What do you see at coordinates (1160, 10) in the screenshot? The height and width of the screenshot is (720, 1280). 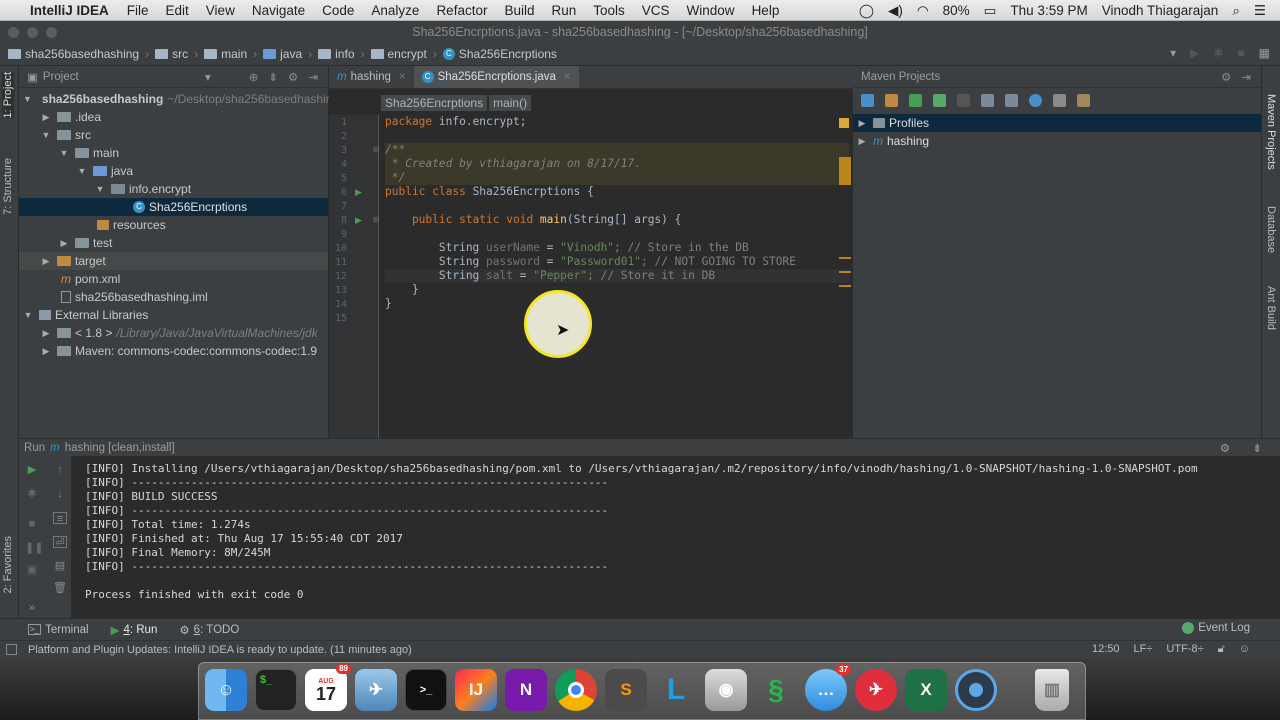 I see `user-name: Vinodh Thiagarajan` at bounding box center [1160, 10].